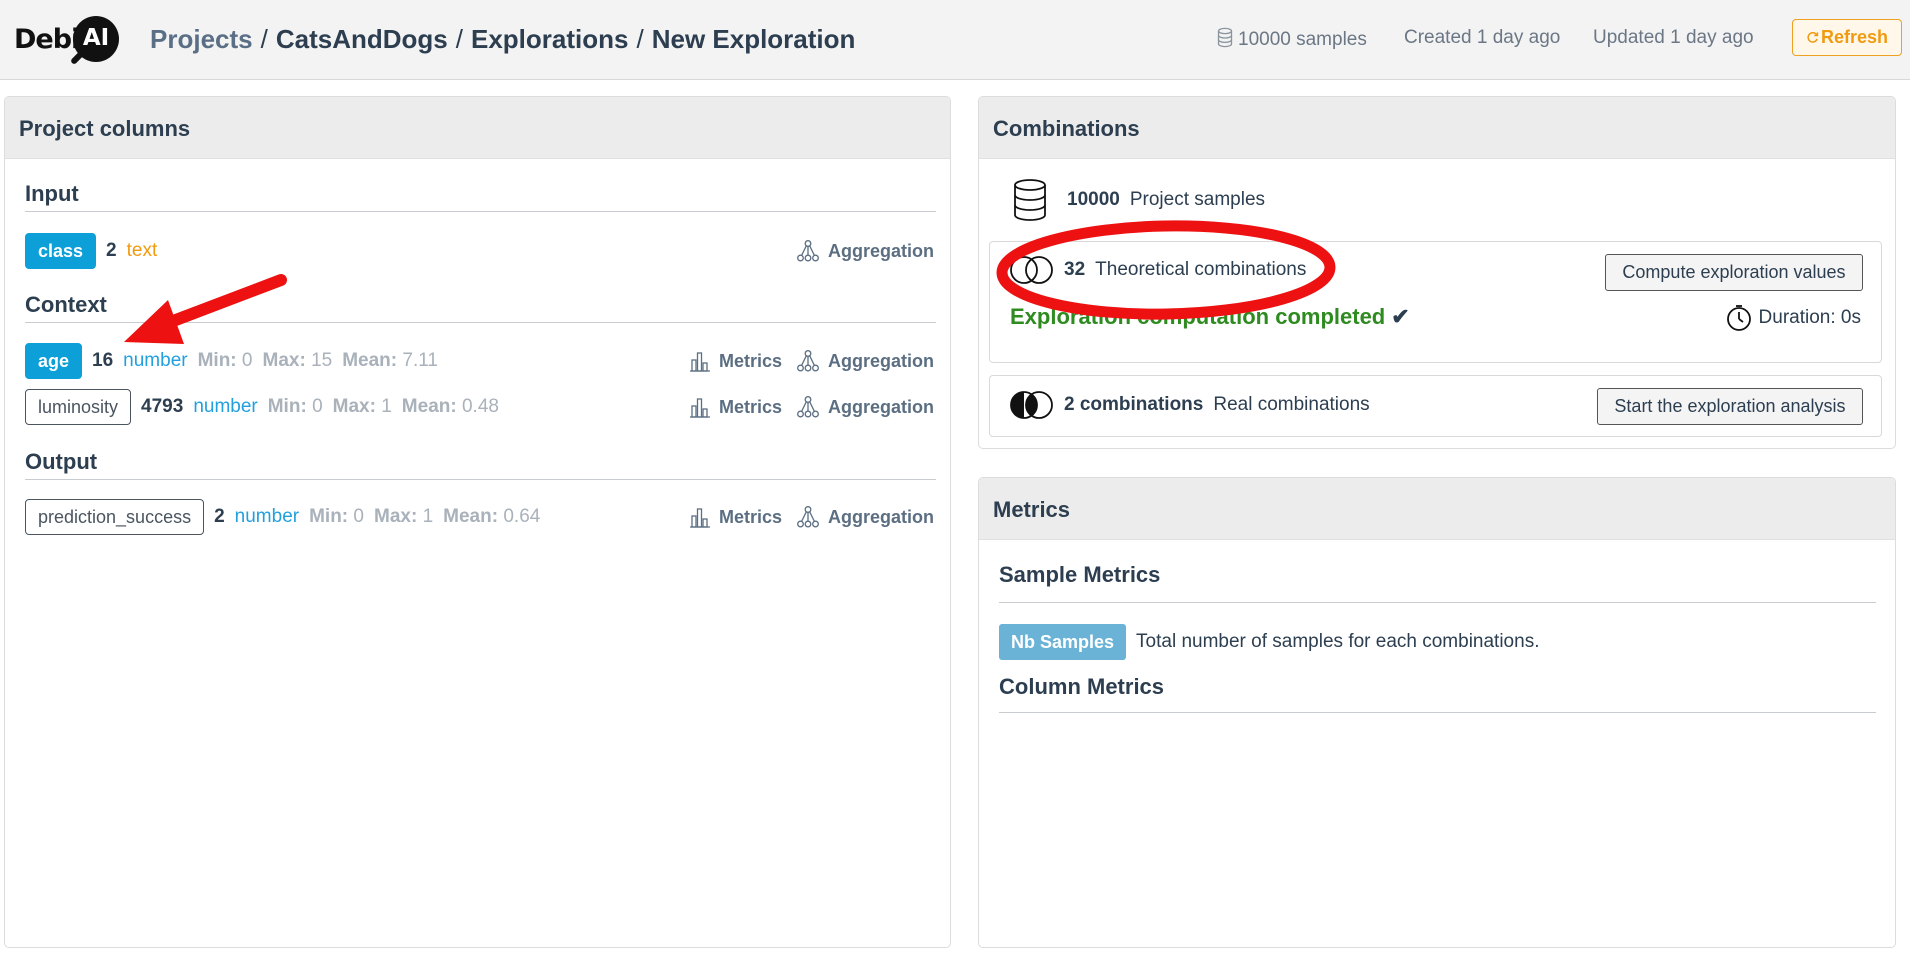 The image size is (1910, 956). I want to click on project-samples-label: Project samples, so click(1197, 199).